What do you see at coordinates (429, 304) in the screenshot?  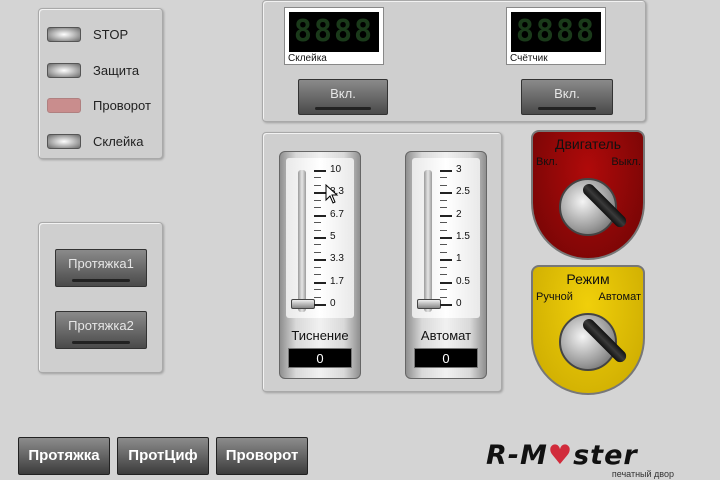 I see `auto-gauge-slider` at bounding box center [429, 304].